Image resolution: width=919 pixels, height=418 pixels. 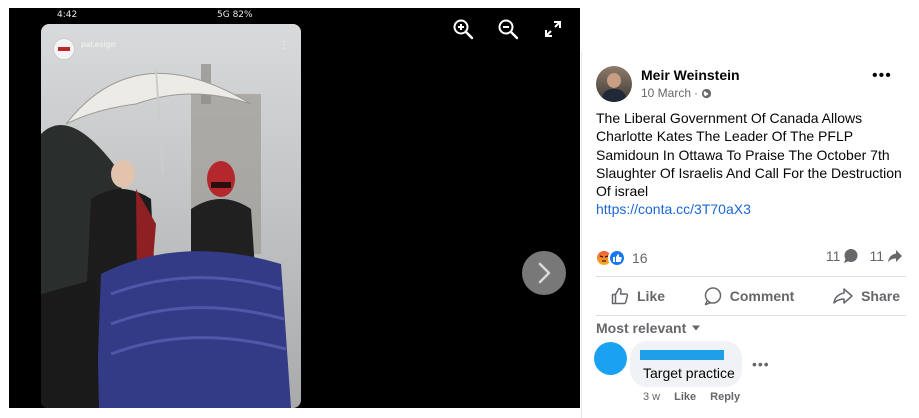 I want to click on redacted-commenter-name, so click(x=682, y=355).